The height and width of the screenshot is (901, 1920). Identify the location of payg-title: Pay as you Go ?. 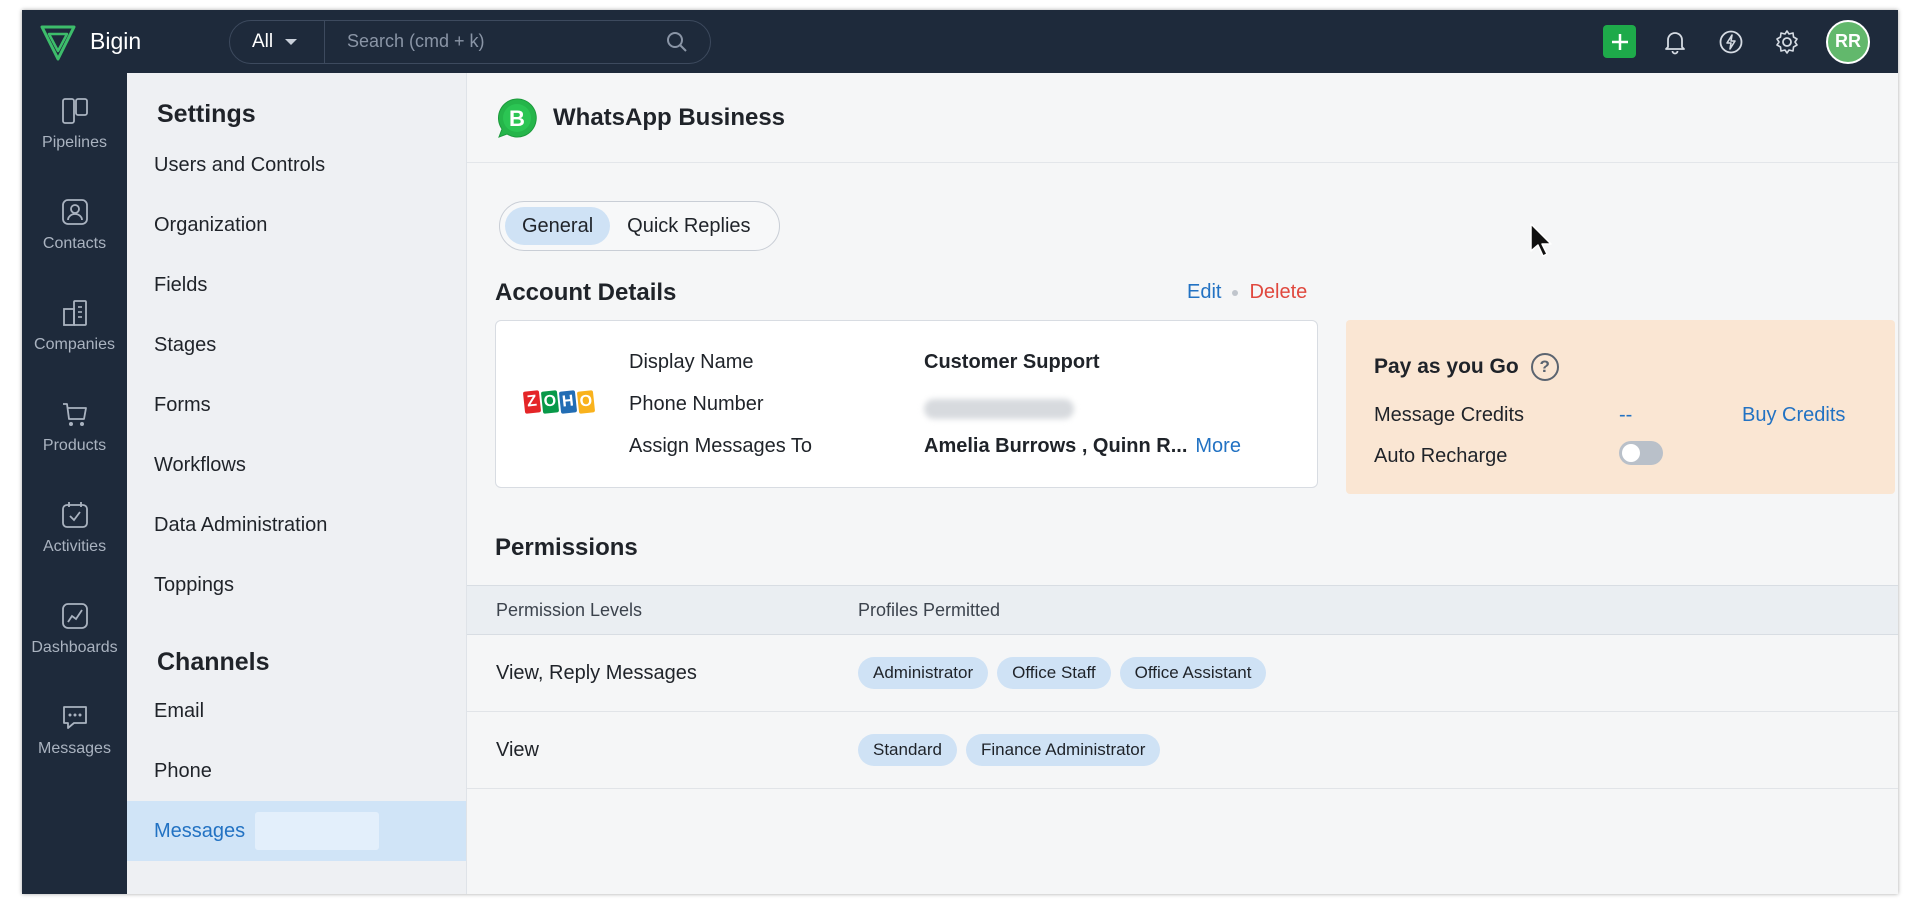
(1466, 367).